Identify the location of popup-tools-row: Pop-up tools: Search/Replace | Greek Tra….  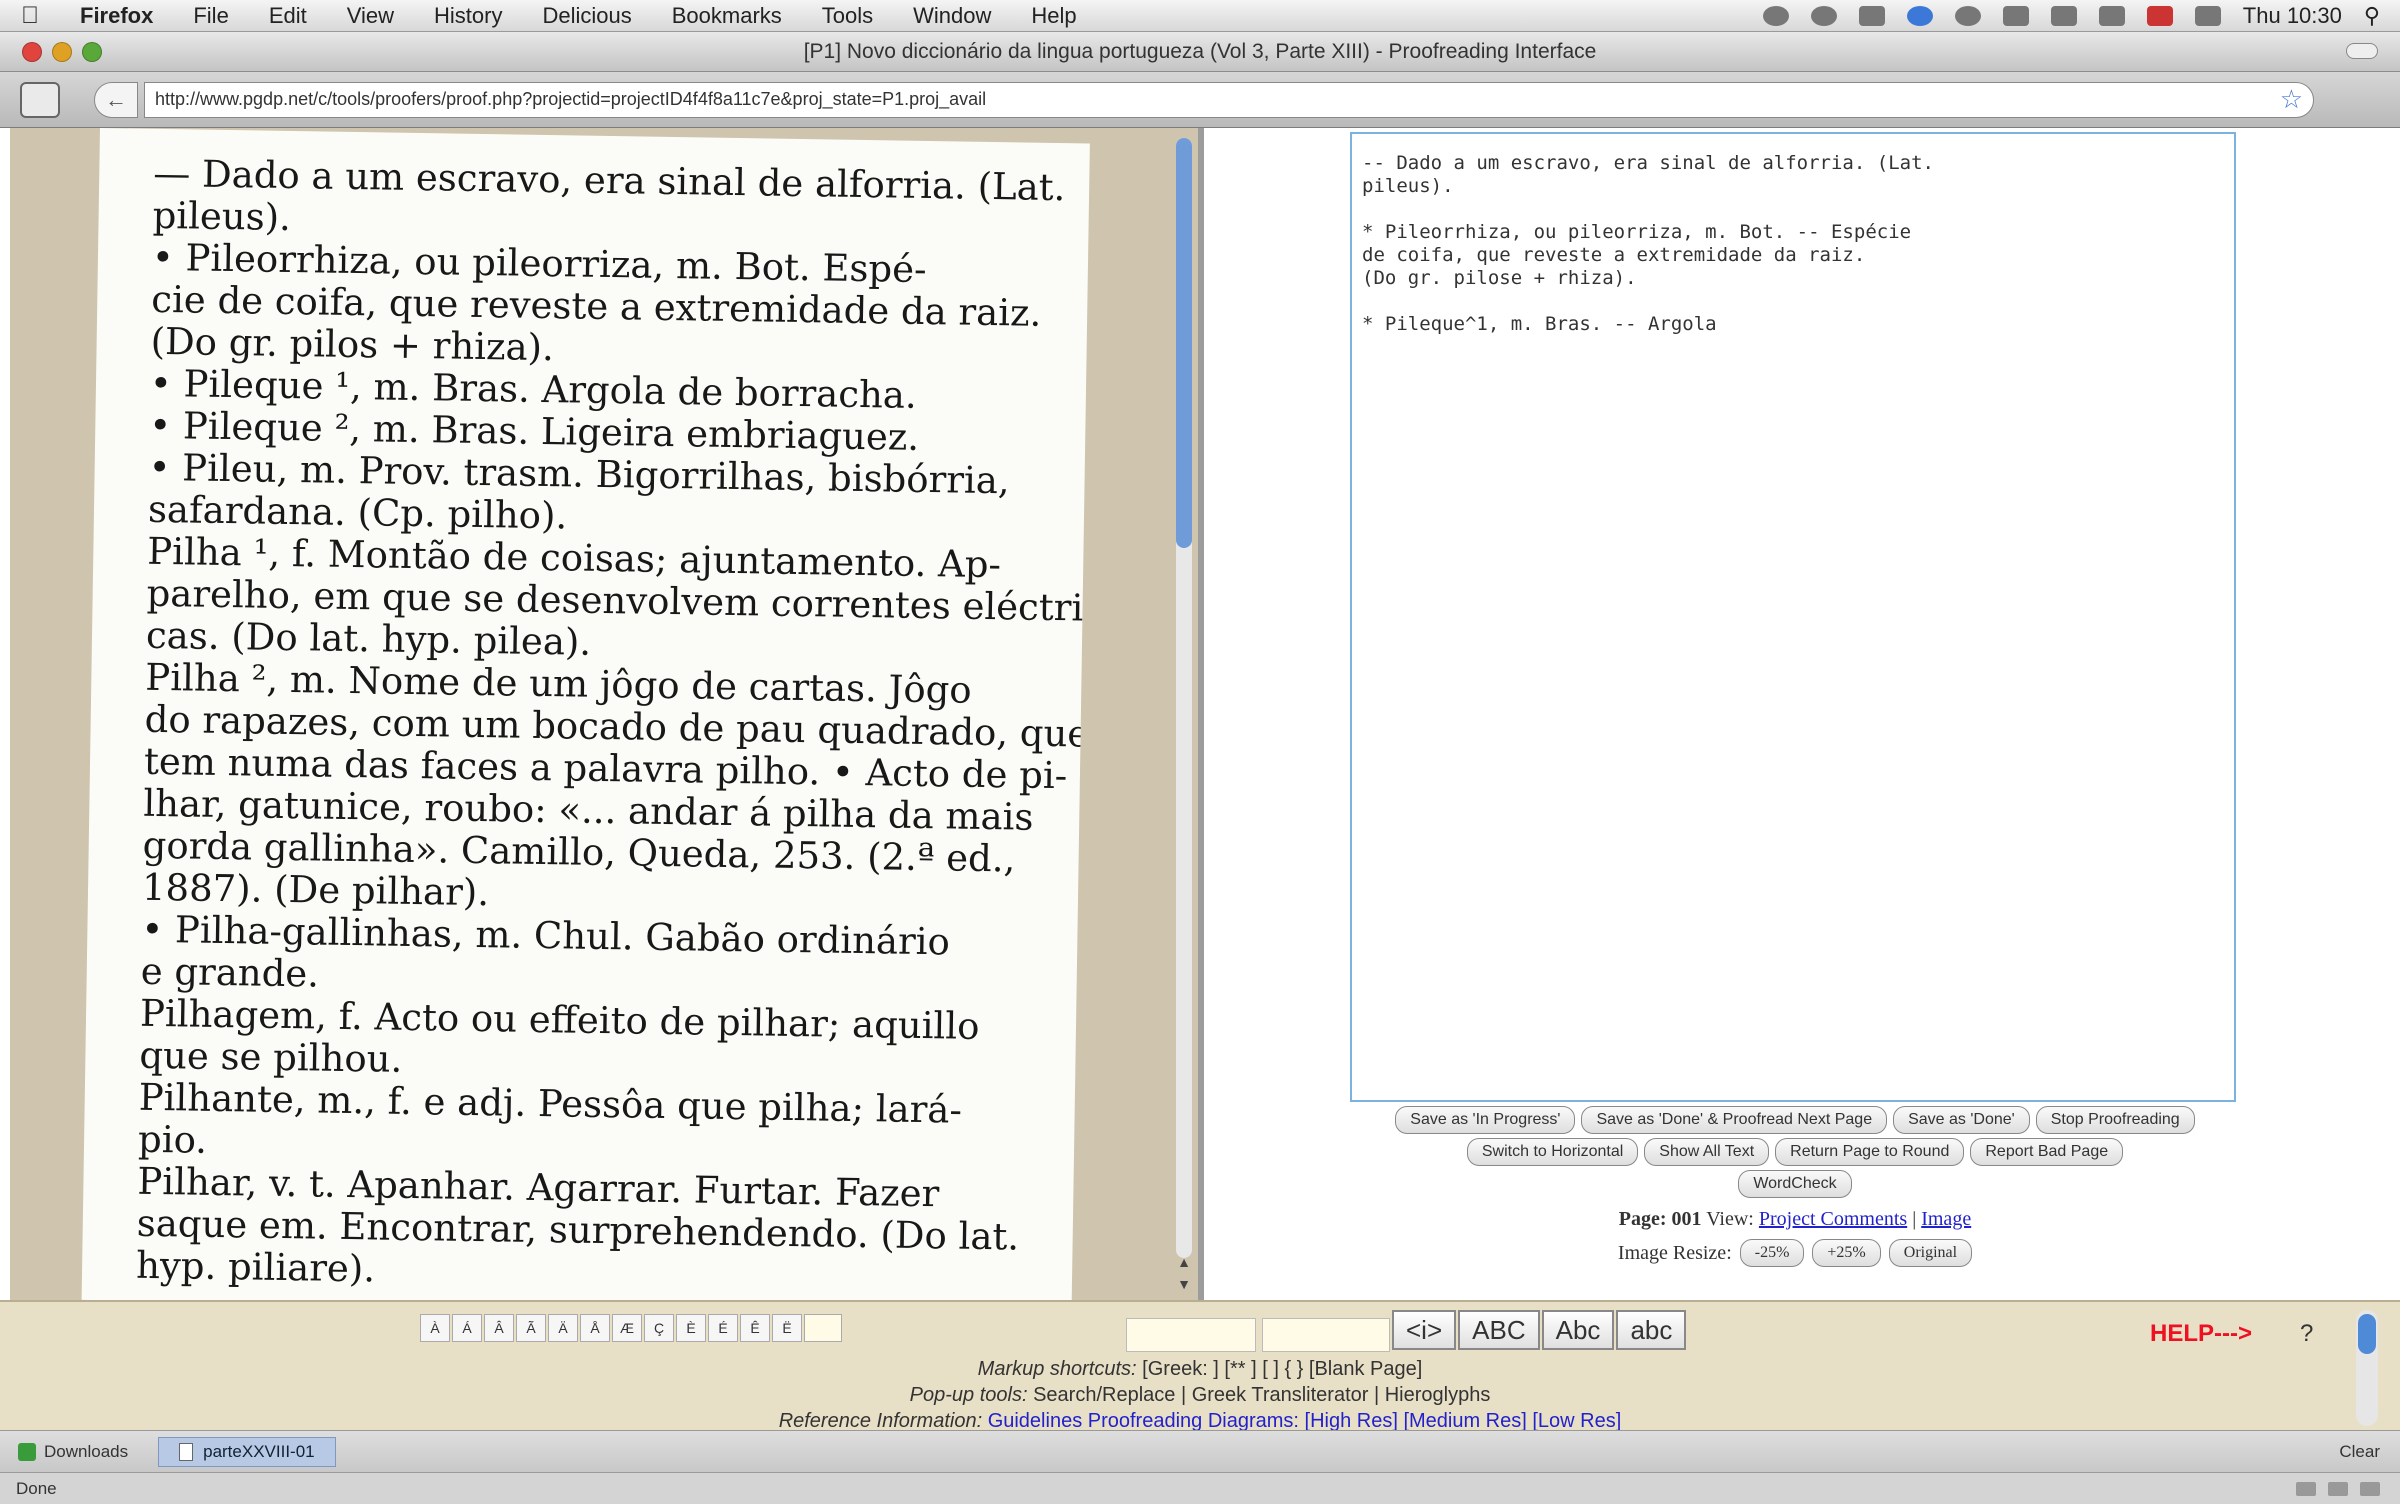
(1200, 1395).